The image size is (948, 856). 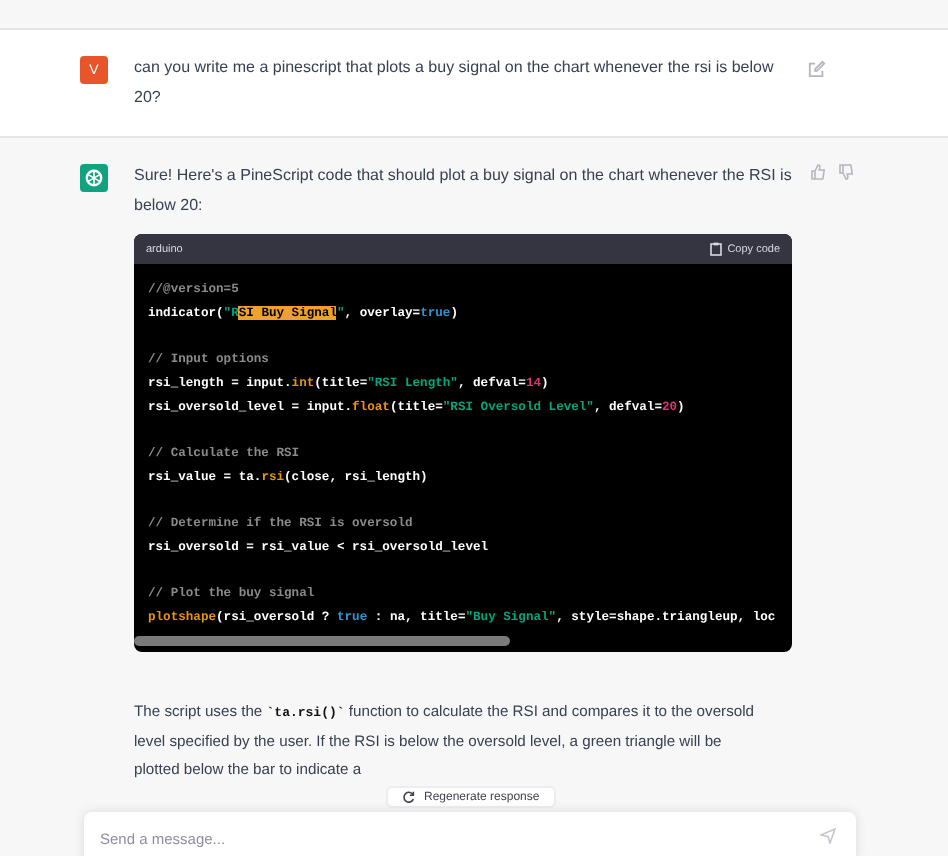 What do you see at coordinates (846, 172) in the screenshot?
I see `thumbs-down-icon` at bounding box center [846, 172].